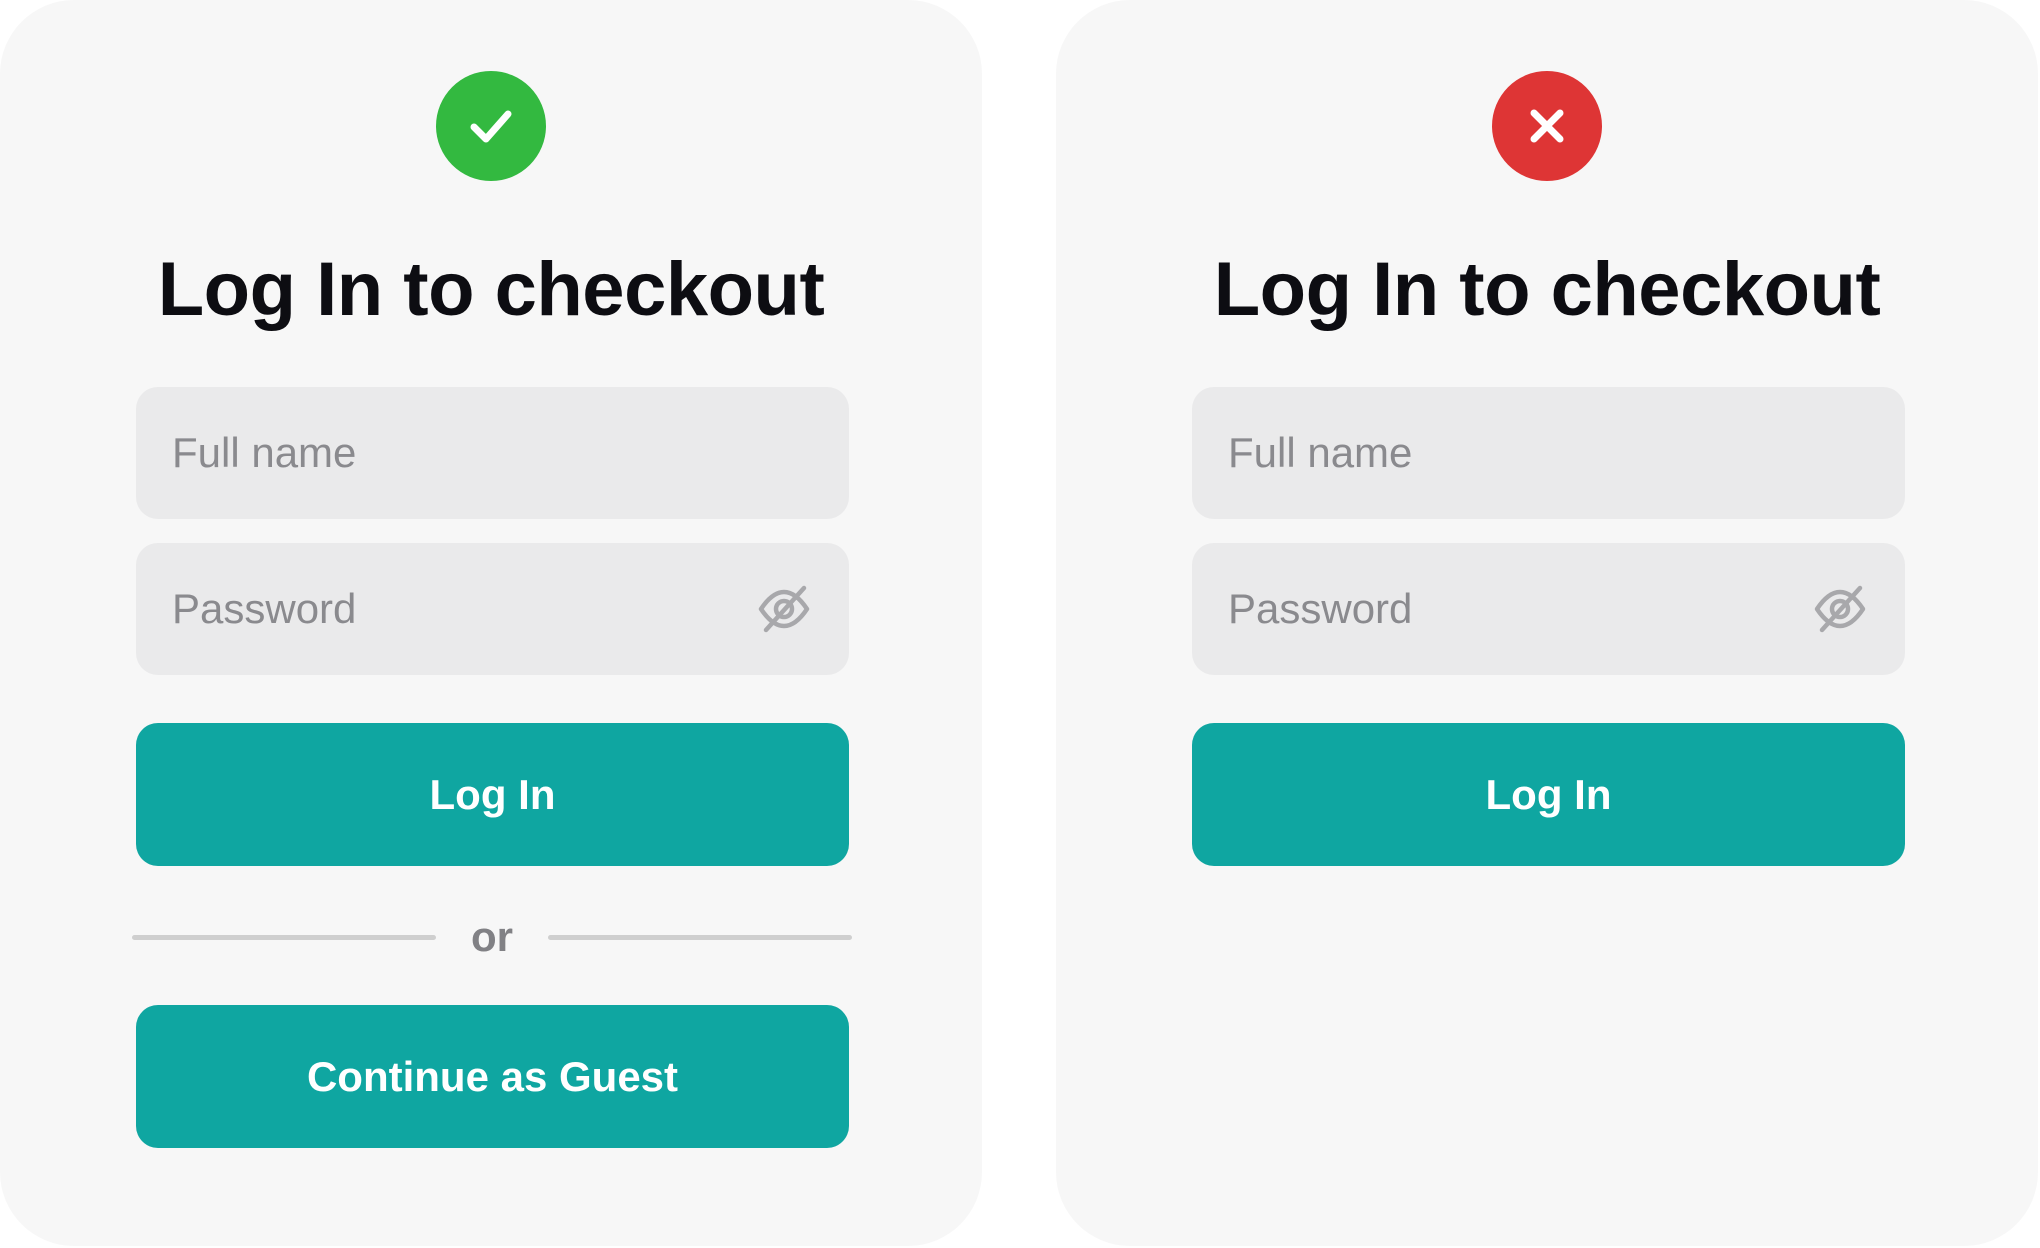 This screenshot has height=1248, width=2040. I want to click on or-divider: or, so click(492, 937).